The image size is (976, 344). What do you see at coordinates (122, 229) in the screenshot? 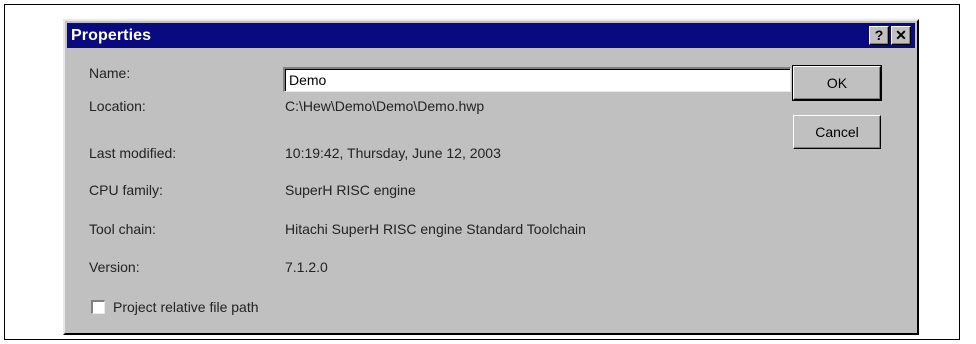
I see `tool-chain-label: Tool chain:` at bounding box center [122, 229].